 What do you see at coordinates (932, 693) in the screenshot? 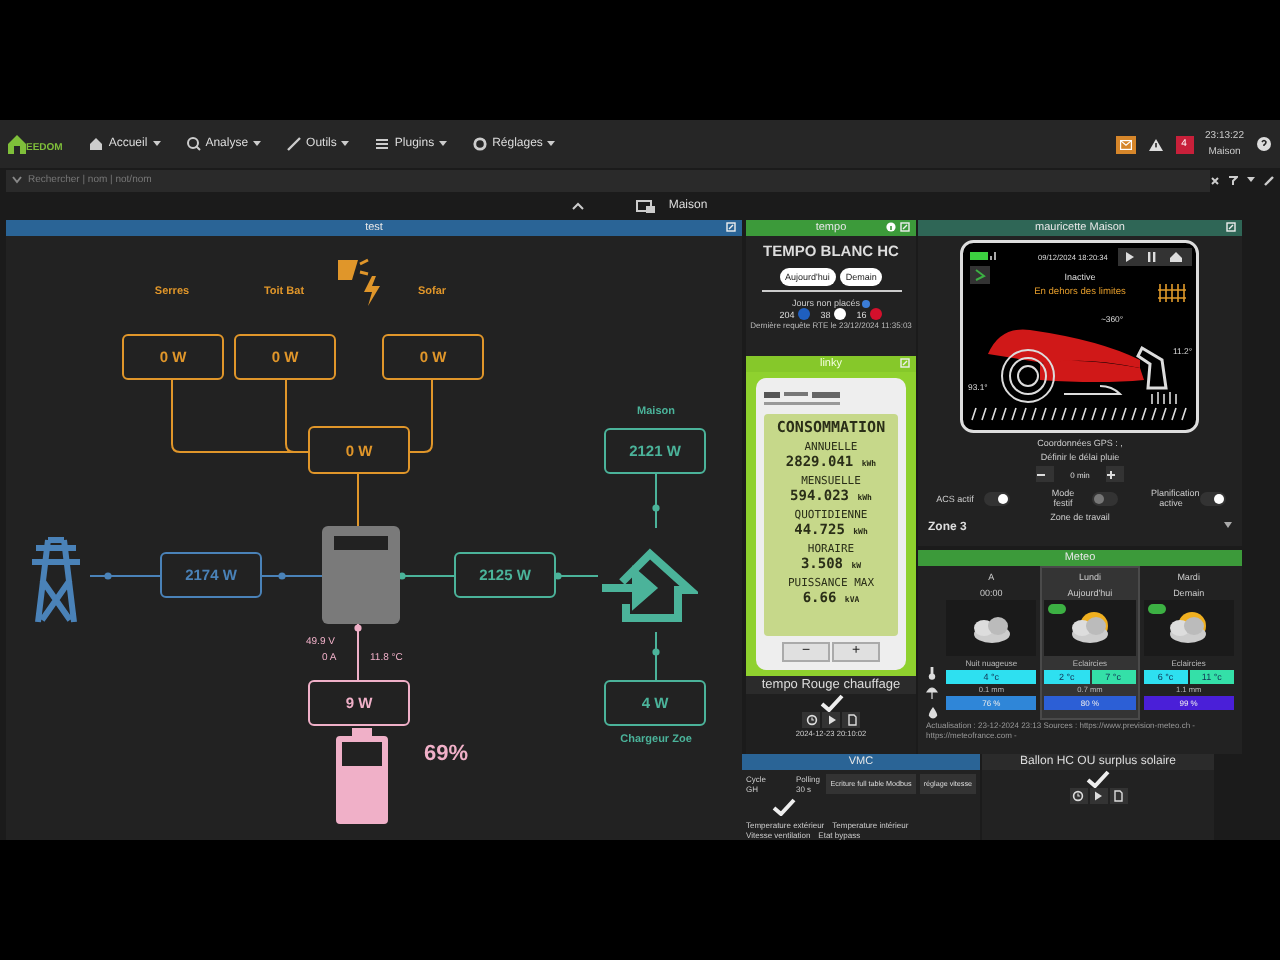
I see `umbrella-icon` at bounding box center [932, 693].